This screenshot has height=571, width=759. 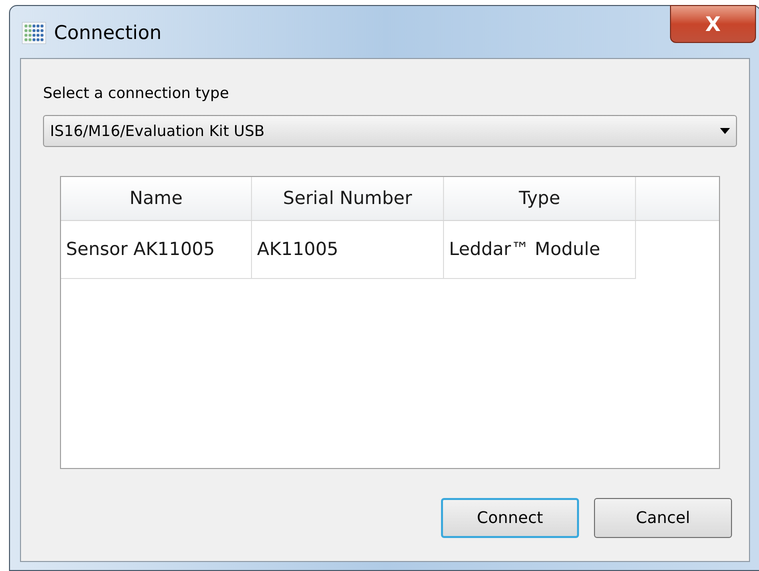 I want to click on grid-icon, so click(x=34, y=33).